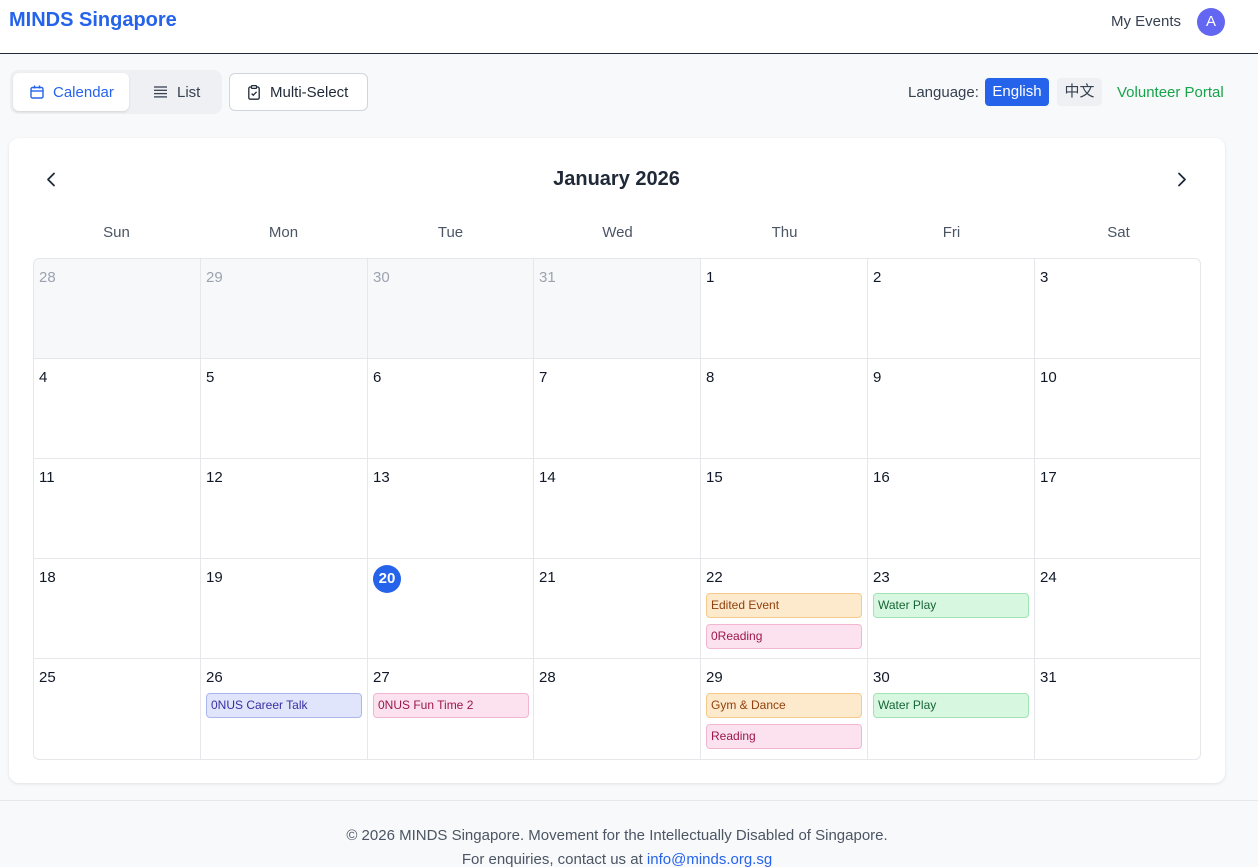 This screenshot has height=867, width=1258. I want to click on day-cell: 2, so click(951, 308).